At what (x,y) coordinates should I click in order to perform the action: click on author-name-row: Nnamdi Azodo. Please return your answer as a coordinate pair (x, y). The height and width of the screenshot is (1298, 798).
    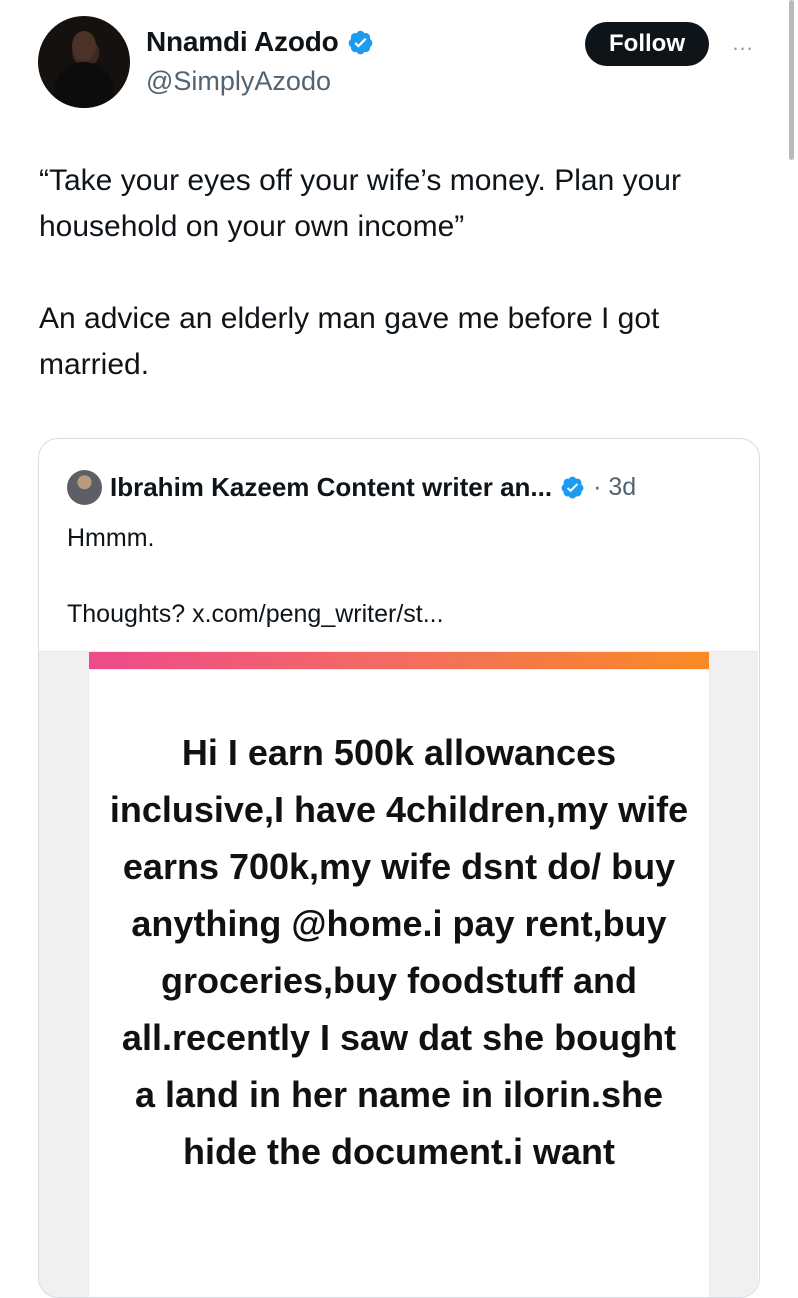
    Looking at the image, I should click on (260, 42).